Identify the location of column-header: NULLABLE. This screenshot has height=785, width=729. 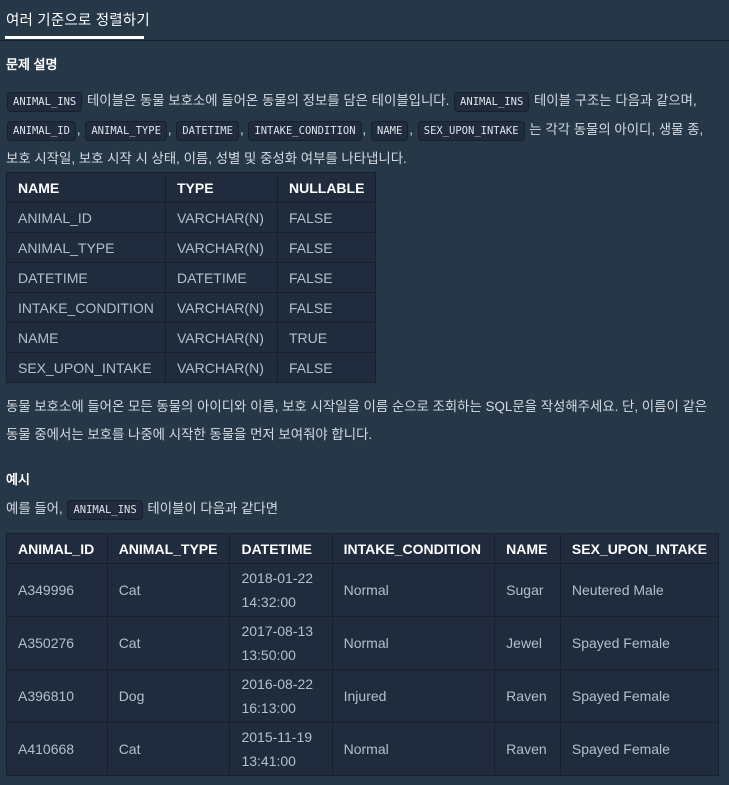
(326, 187).